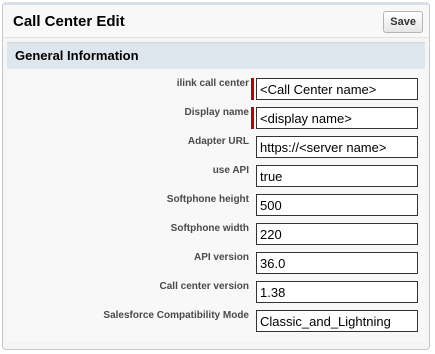 This screenshot has width=435, height=354. I want to click on page-title: Call Center Edit, so click(69, 21).